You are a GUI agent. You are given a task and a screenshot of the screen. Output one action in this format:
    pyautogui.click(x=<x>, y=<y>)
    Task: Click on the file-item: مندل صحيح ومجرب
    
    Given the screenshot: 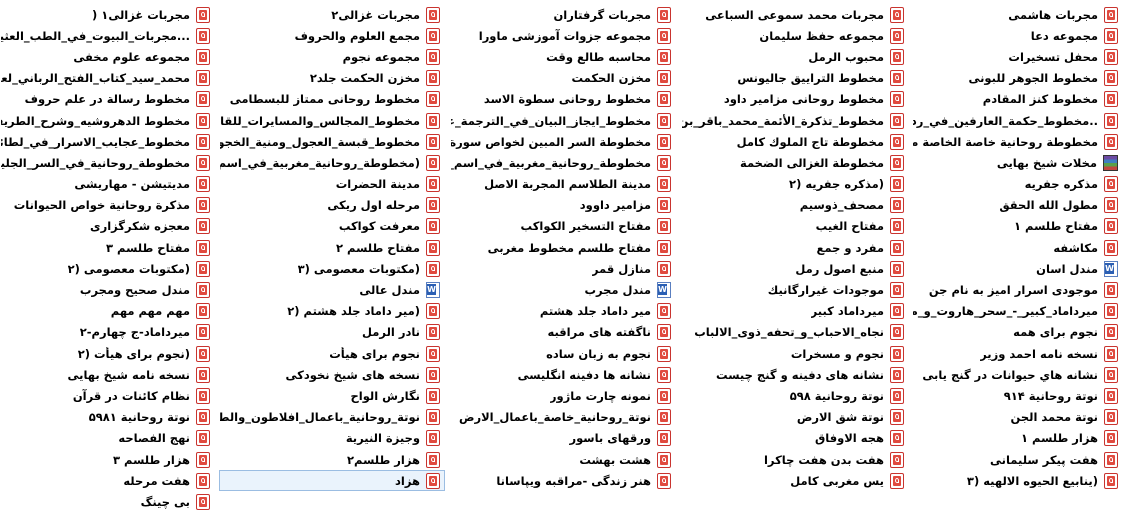 What is the action you would take?
    pyautogui.click(x=107, y=289)
    